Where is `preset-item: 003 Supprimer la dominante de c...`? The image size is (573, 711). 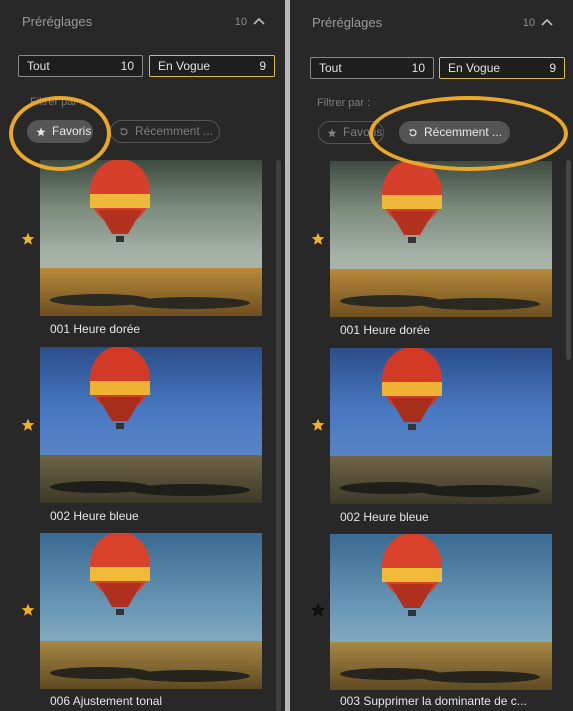
preset-item: 003 Supprimer la dominante de c... is located at coordinates (441, 622).